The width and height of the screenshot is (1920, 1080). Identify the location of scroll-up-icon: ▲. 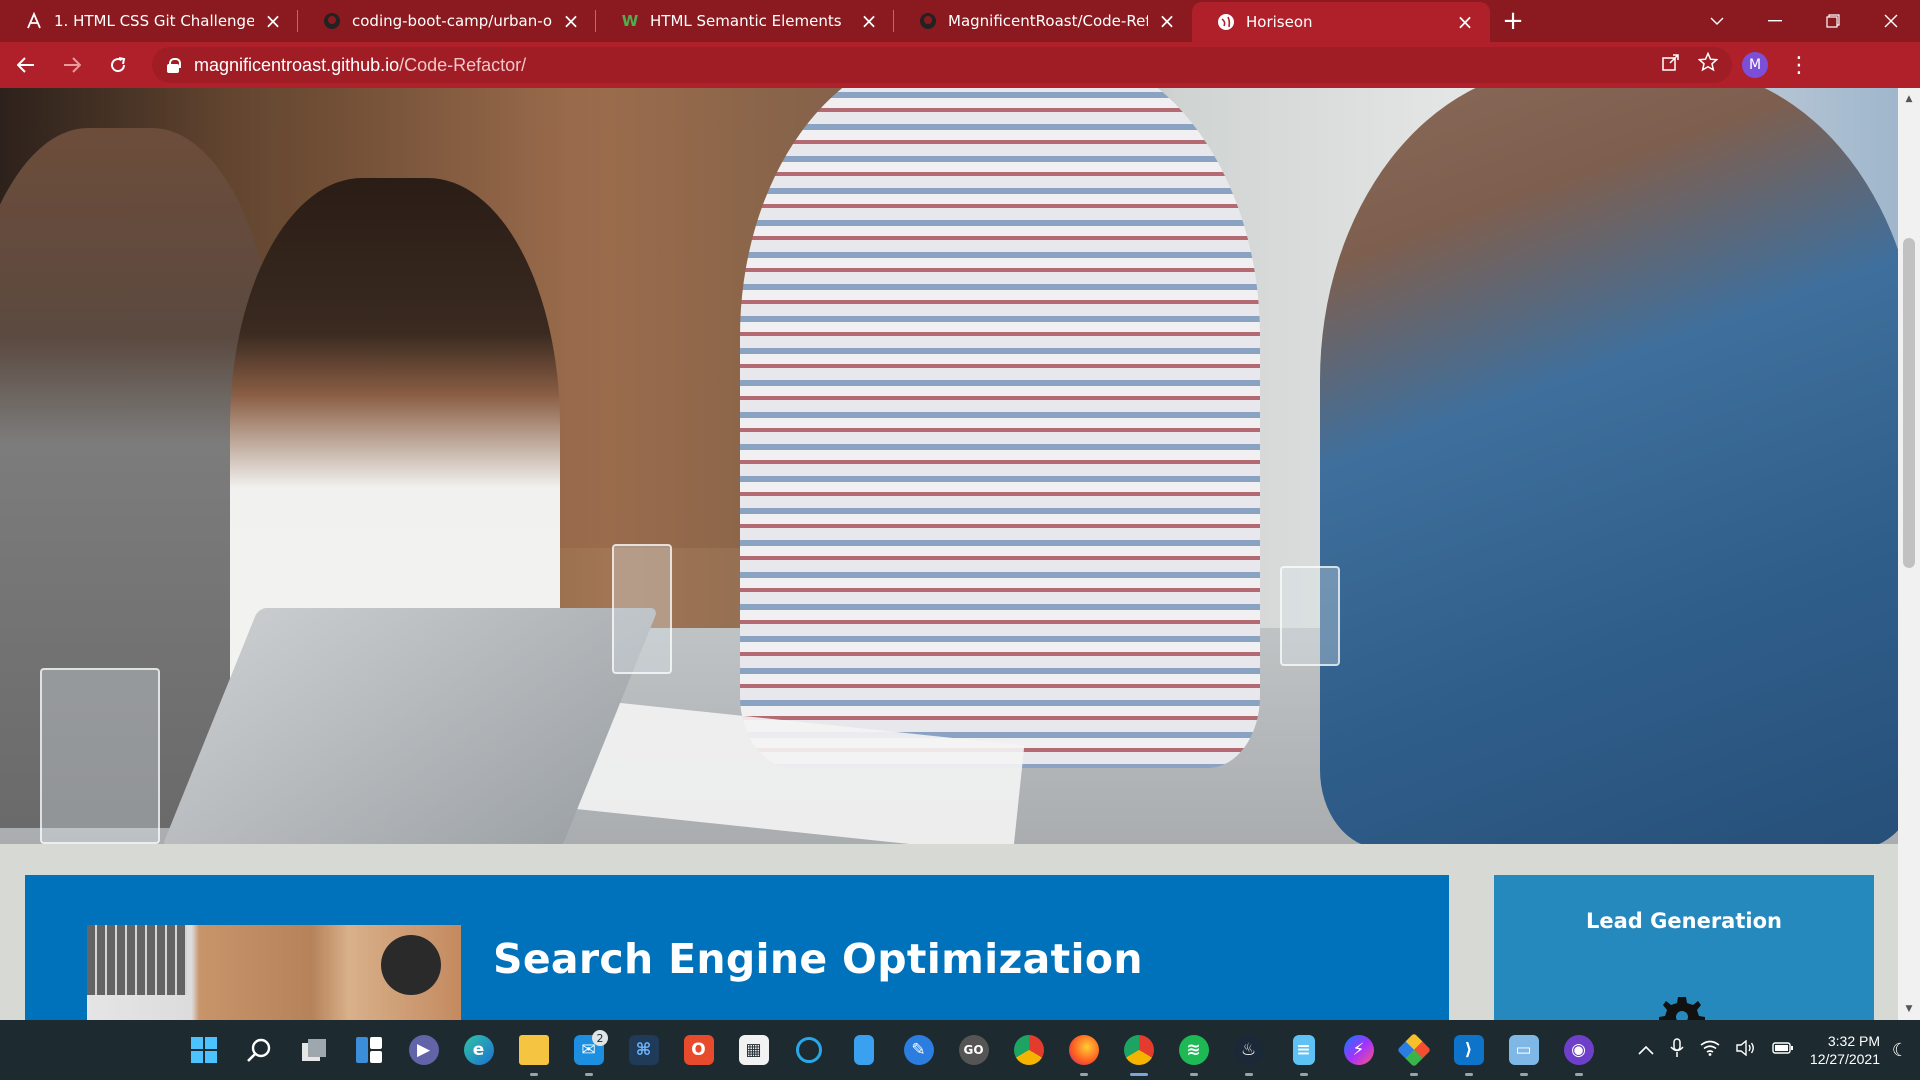
(1909, 99).